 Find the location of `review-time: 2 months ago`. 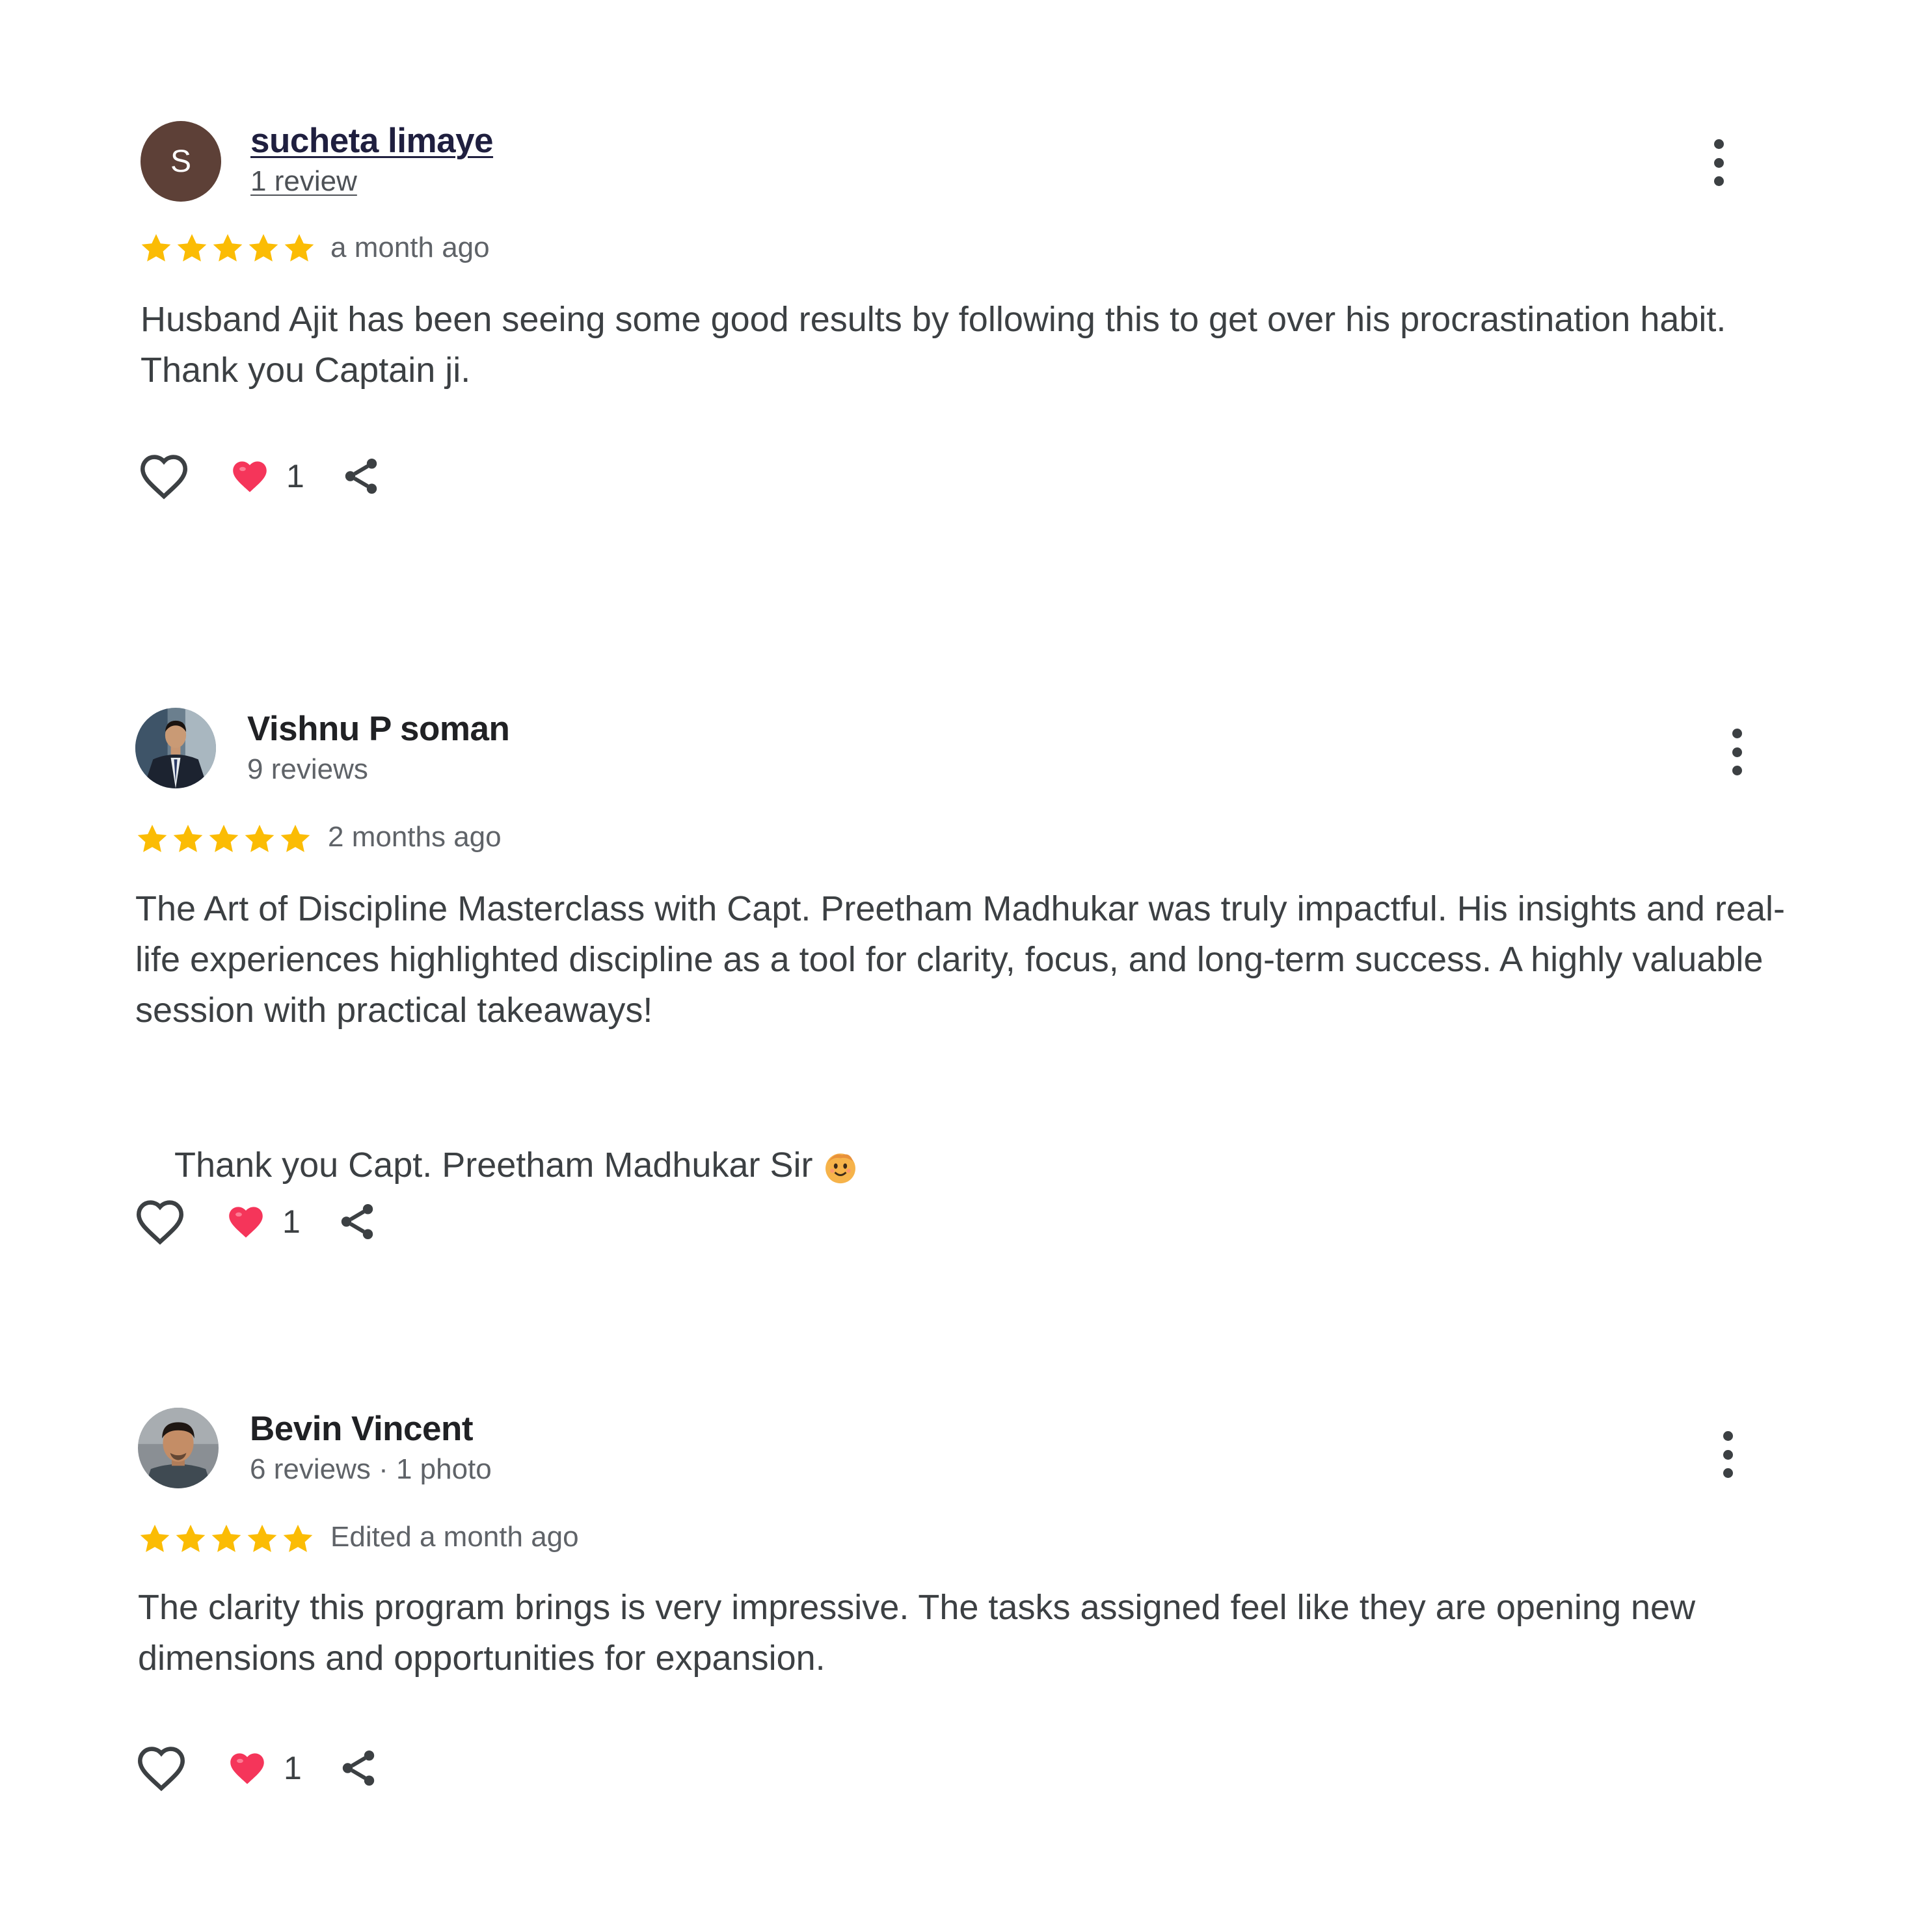

review-time: 2 months ago is located at coordinates (415, 837).